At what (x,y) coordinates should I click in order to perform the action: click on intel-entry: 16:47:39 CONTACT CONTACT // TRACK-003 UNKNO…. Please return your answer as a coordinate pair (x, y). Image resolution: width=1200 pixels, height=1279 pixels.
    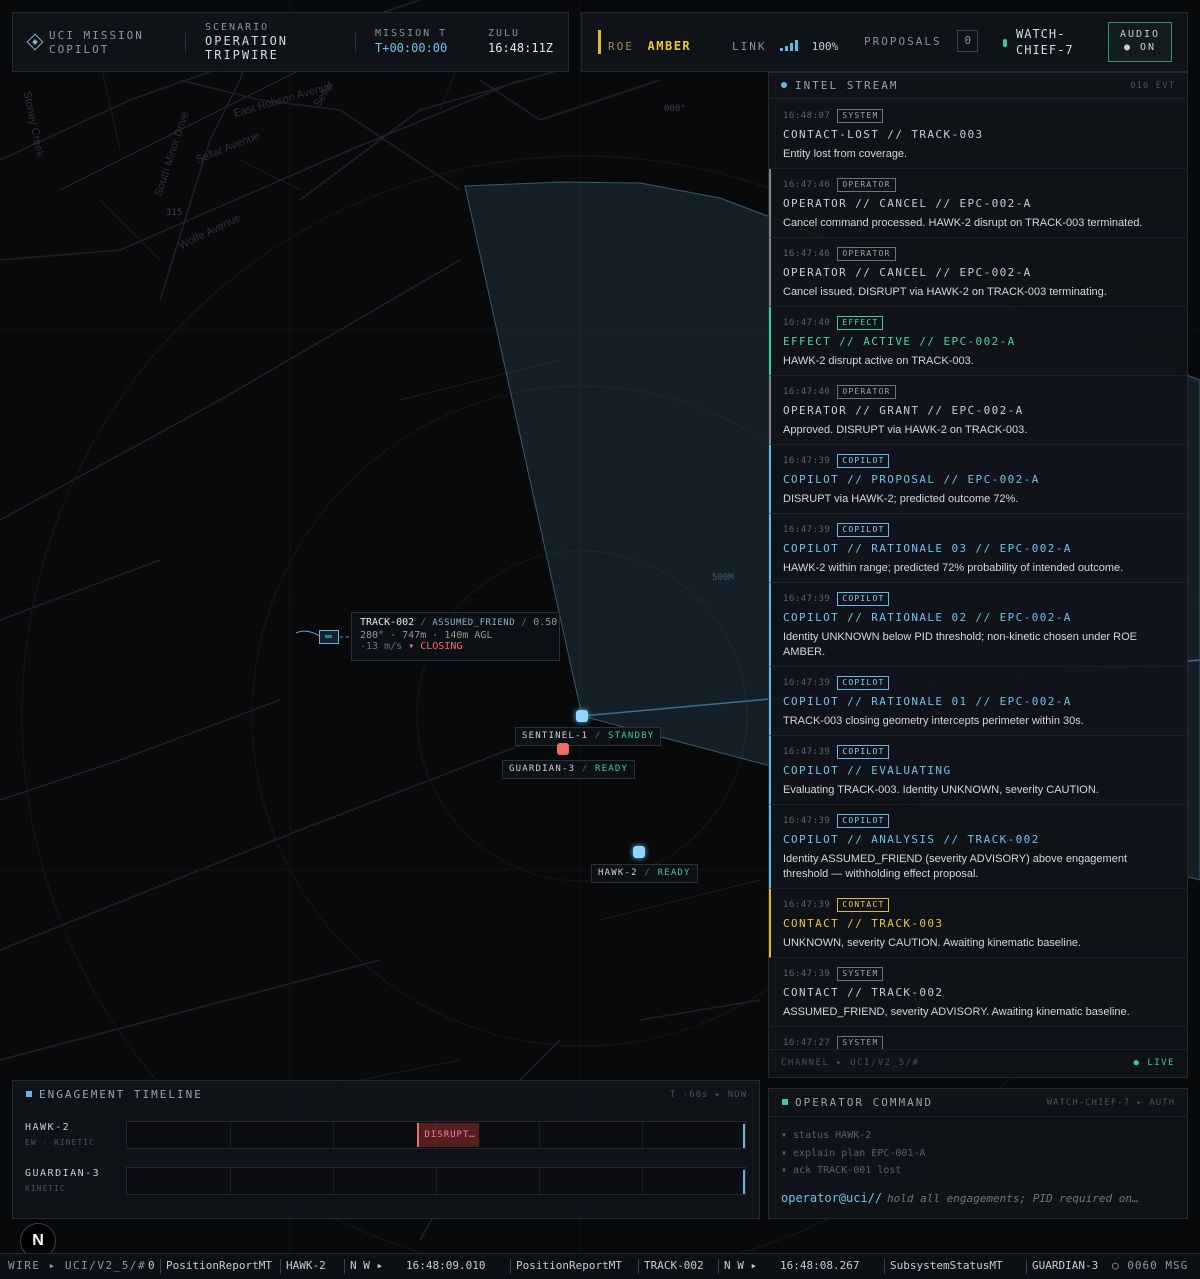
    Looking at the image, I should click on (978, 923).